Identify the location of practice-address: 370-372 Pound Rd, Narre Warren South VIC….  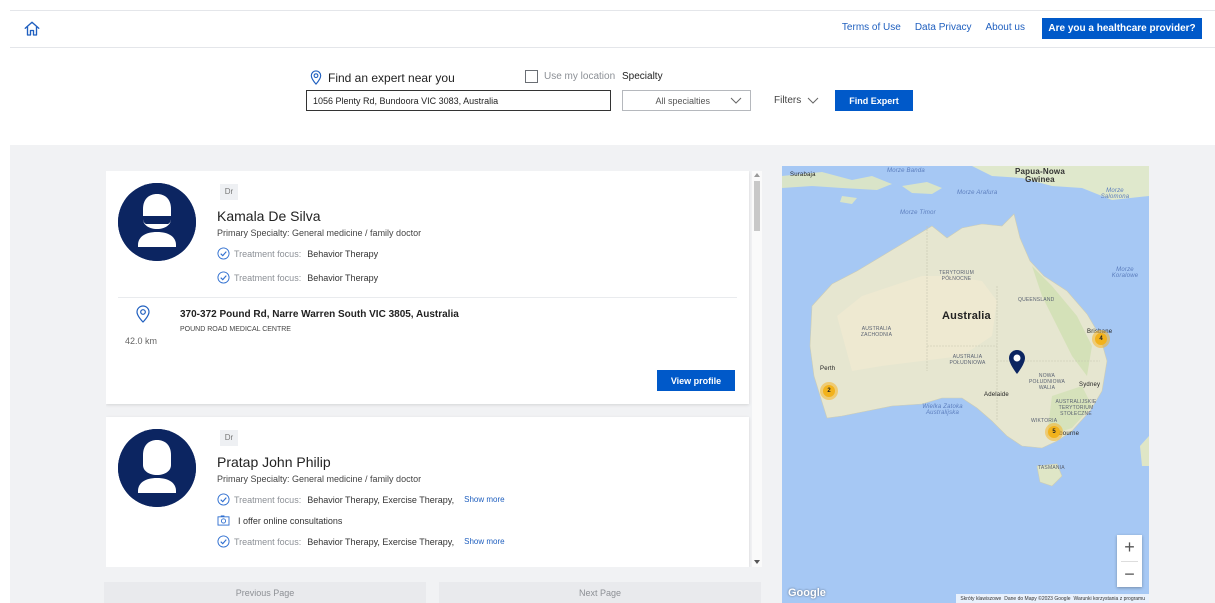
(319, 314).